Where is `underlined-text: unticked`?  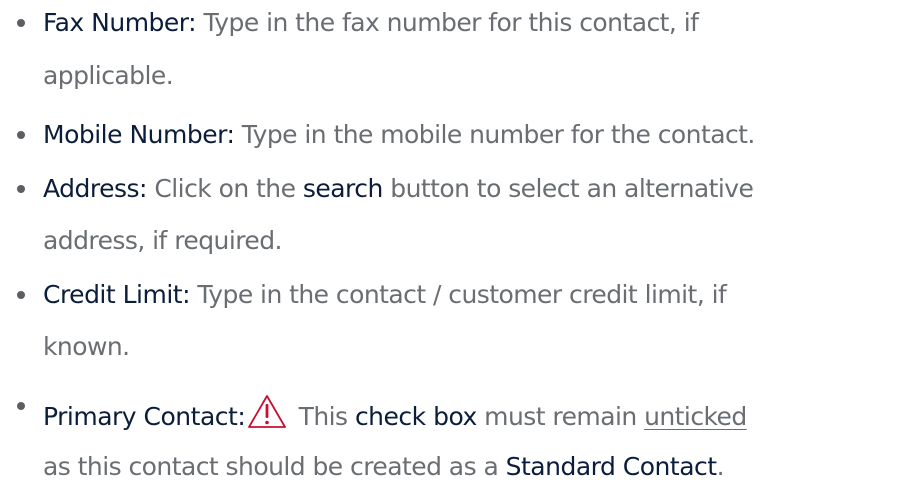 underlined-text: unticked is located at coordinates (695, 416).